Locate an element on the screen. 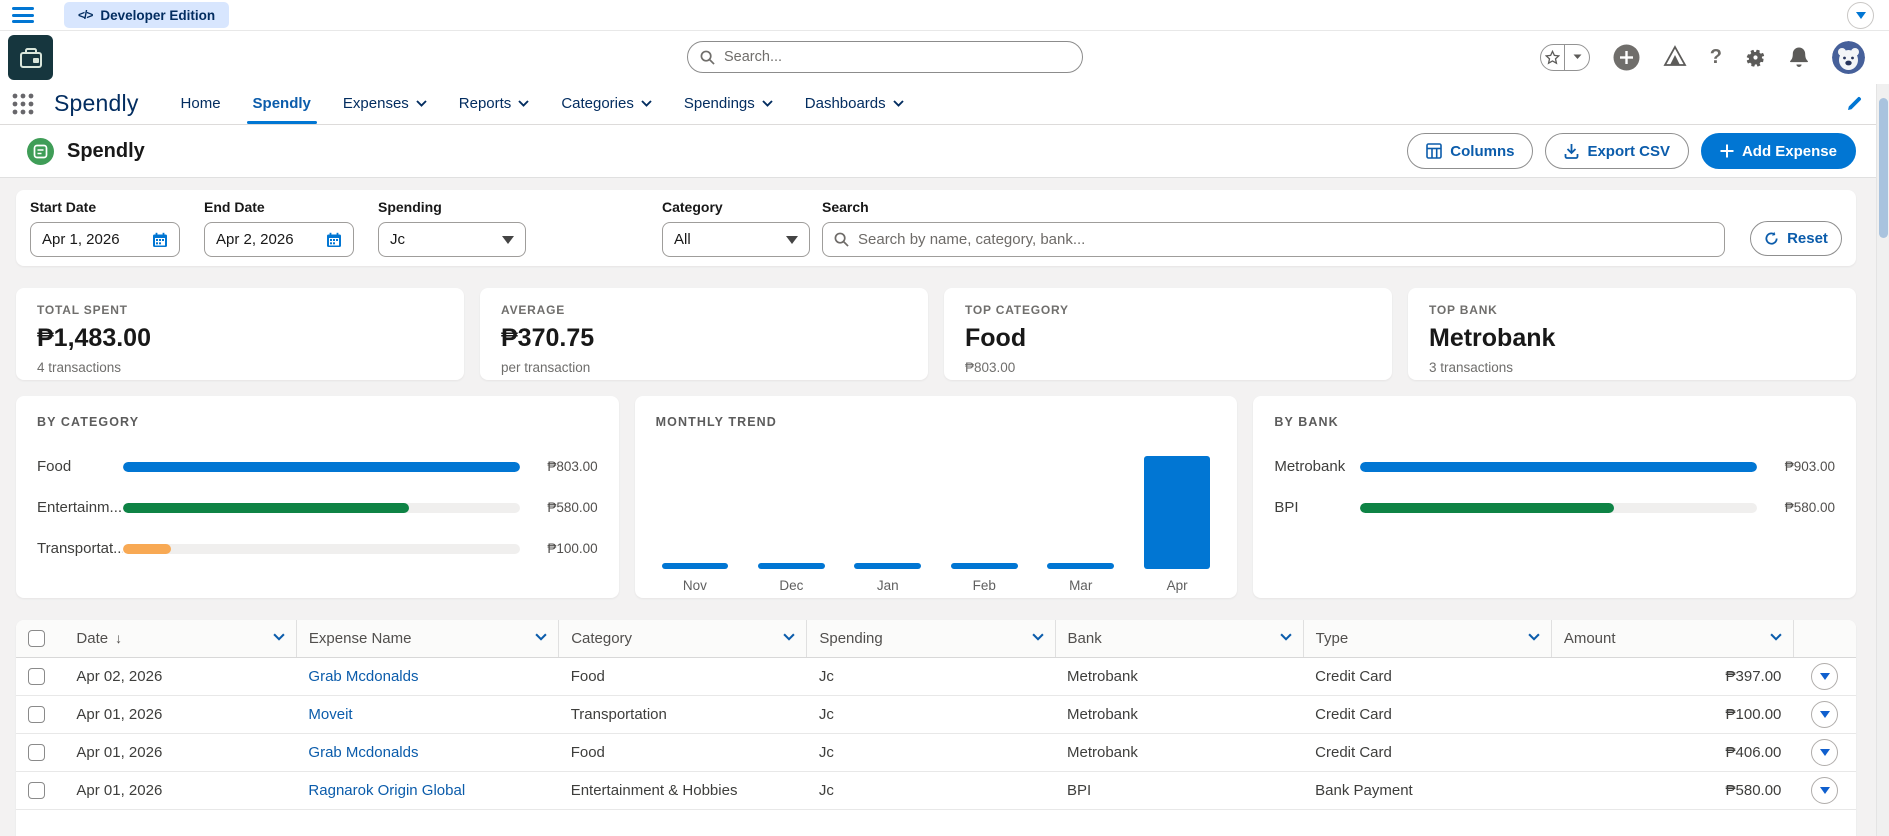  bank-value: Metrobank is located at coordinates (1102, 752).